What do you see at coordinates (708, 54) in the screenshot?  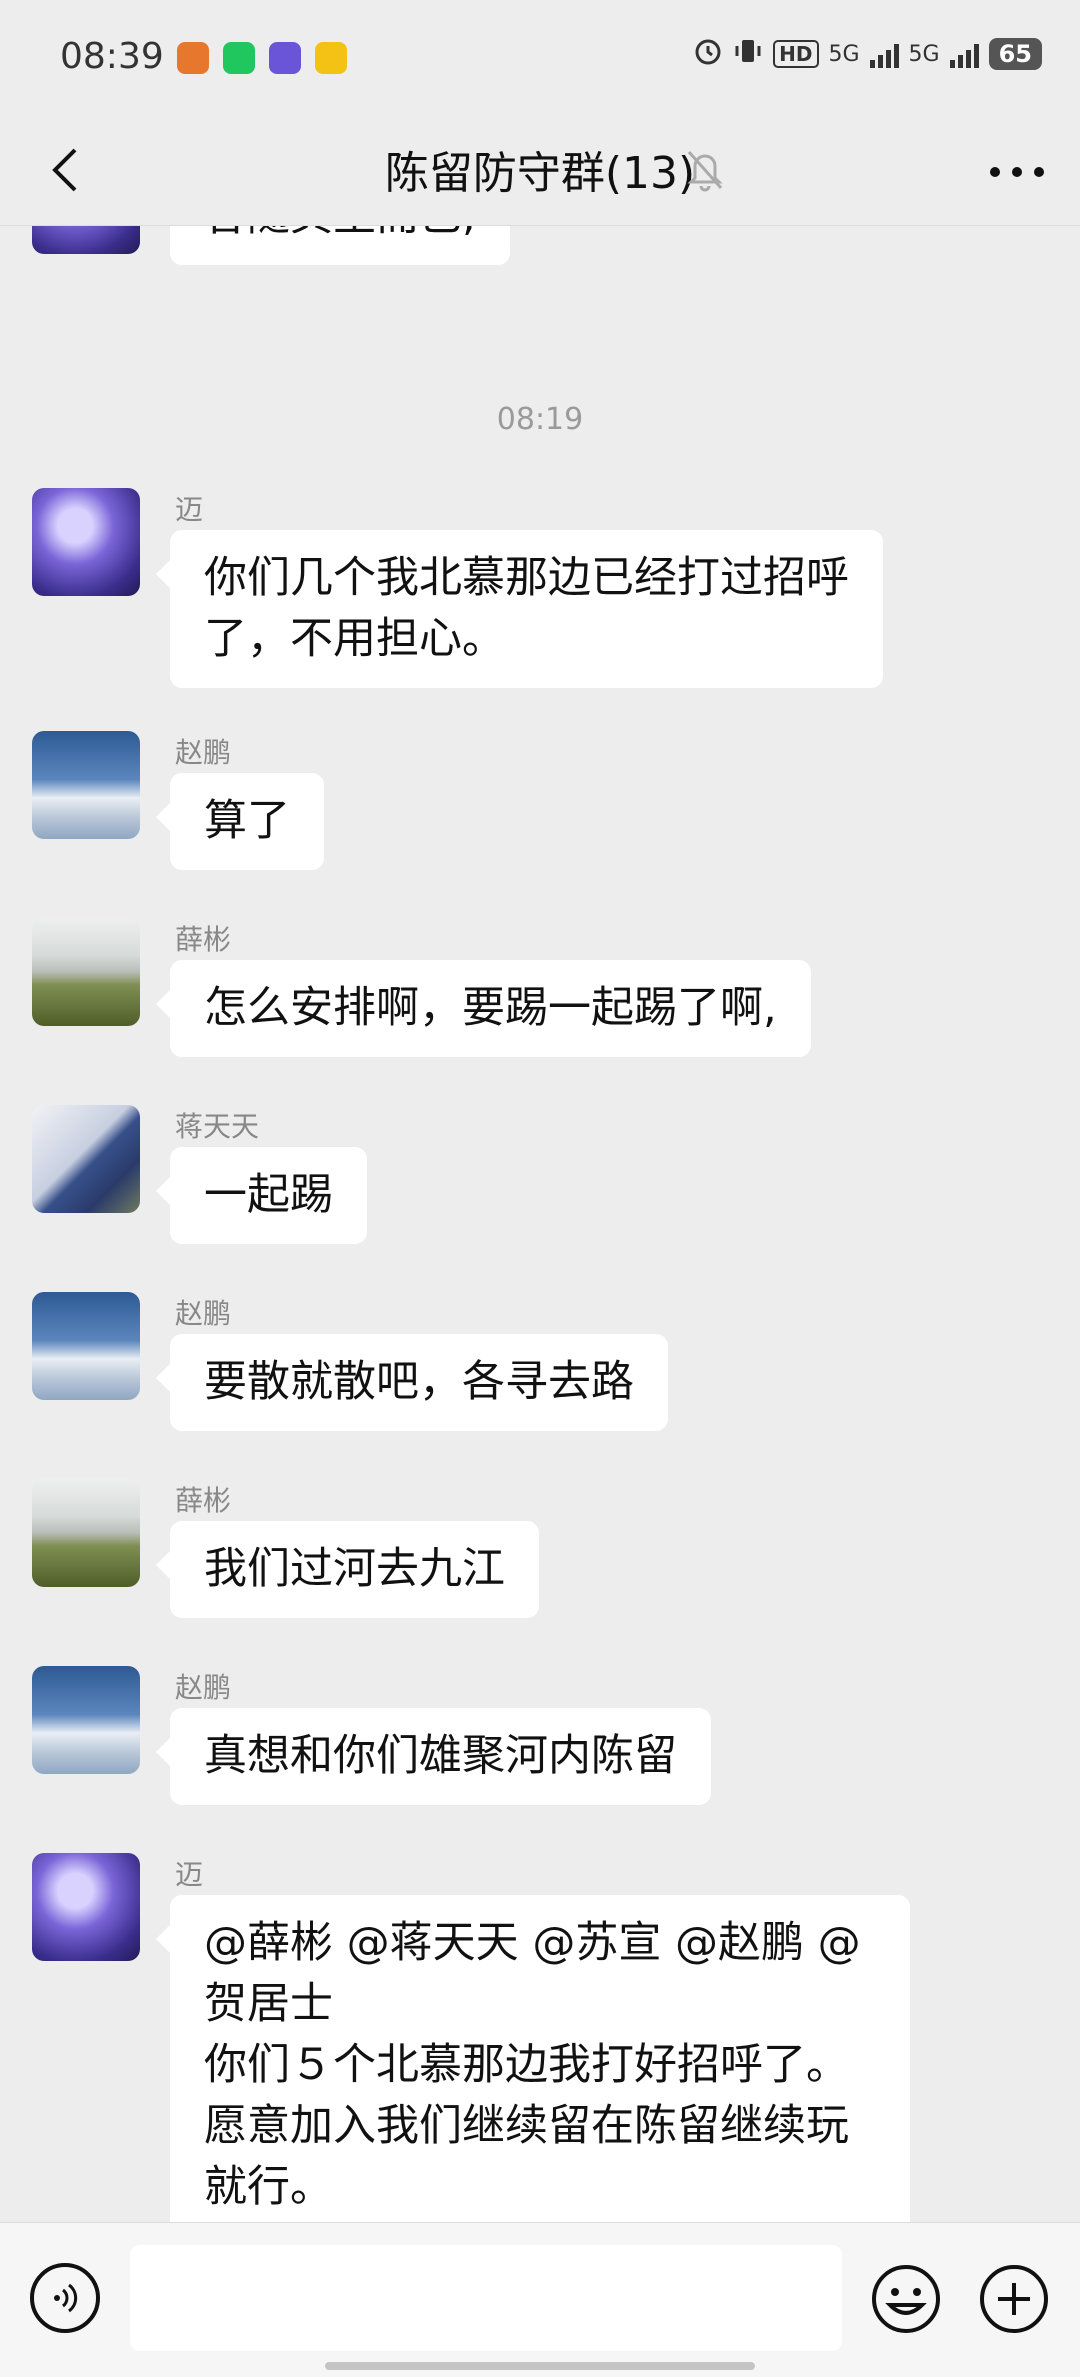 I see `alarm-icon` at bounding box center [708, 54].